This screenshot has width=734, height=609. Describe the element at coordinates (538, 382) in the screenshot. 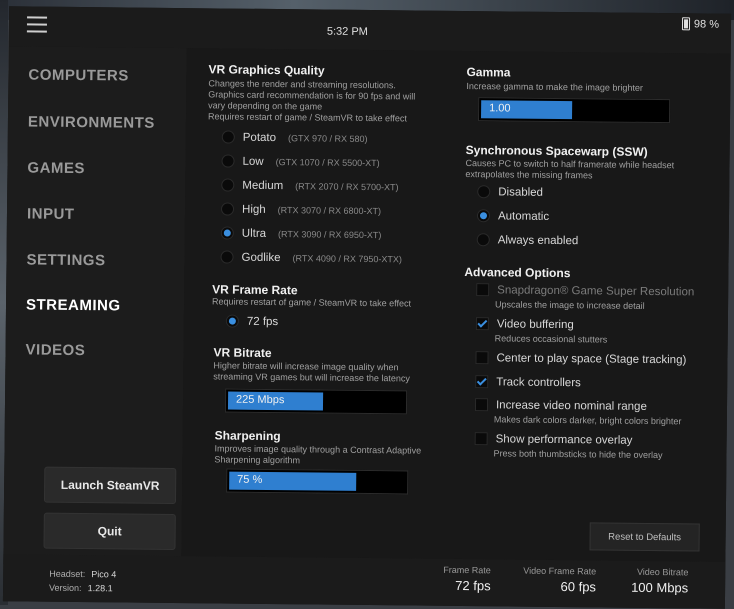

I see `option-label: Track controllers` at that location.